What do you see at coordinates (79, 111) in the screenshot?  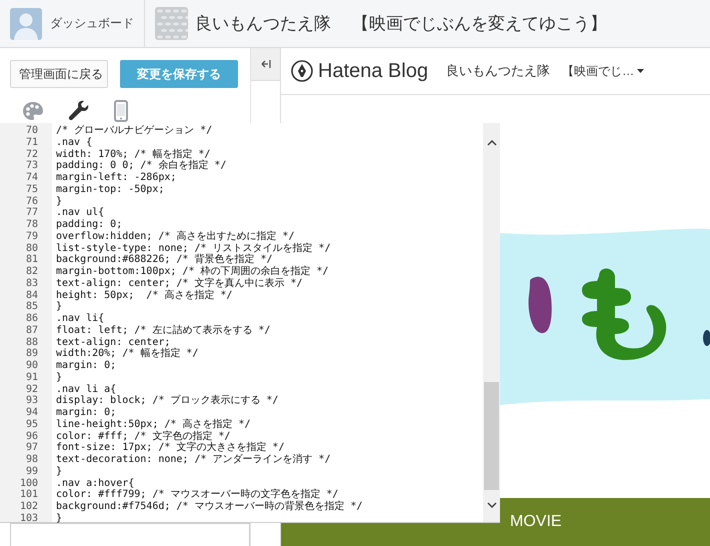 I see `wrench-icon` at bounding box center [79, 111].